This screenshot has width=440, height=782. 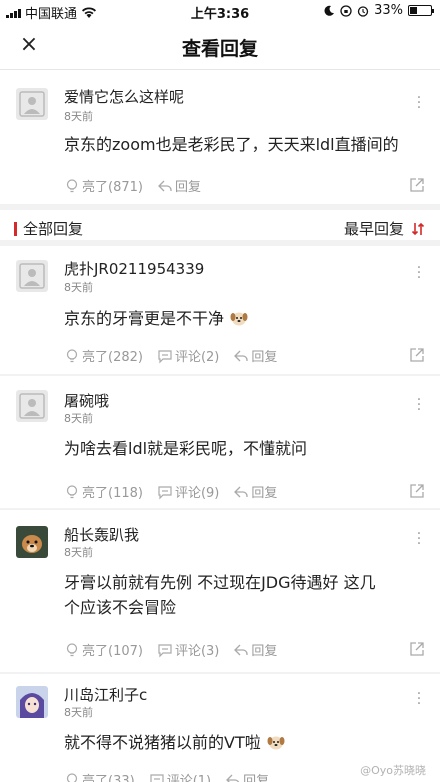 What do you see at coordinates (220, 11) in the screenshot?
I see `status-bar: 中国联通 上午3:36 33%` at bounding box center [220, 11].